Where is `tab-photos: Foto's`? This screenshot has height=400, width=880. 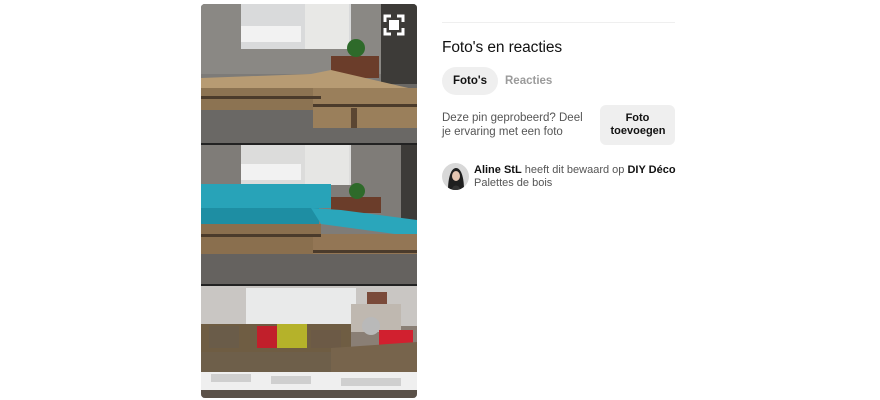 tab-photos: Foto's is located at coordinates (470, 81).